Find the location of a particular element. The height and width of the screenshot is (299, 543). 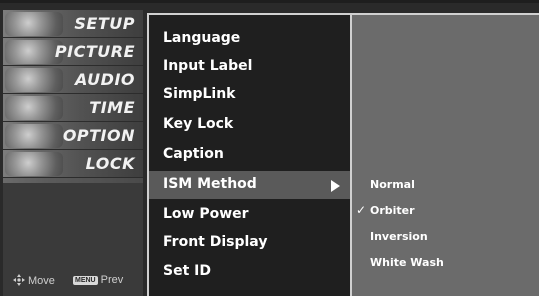

menu-item-label: Set ID is located at coordinates (187, 271).